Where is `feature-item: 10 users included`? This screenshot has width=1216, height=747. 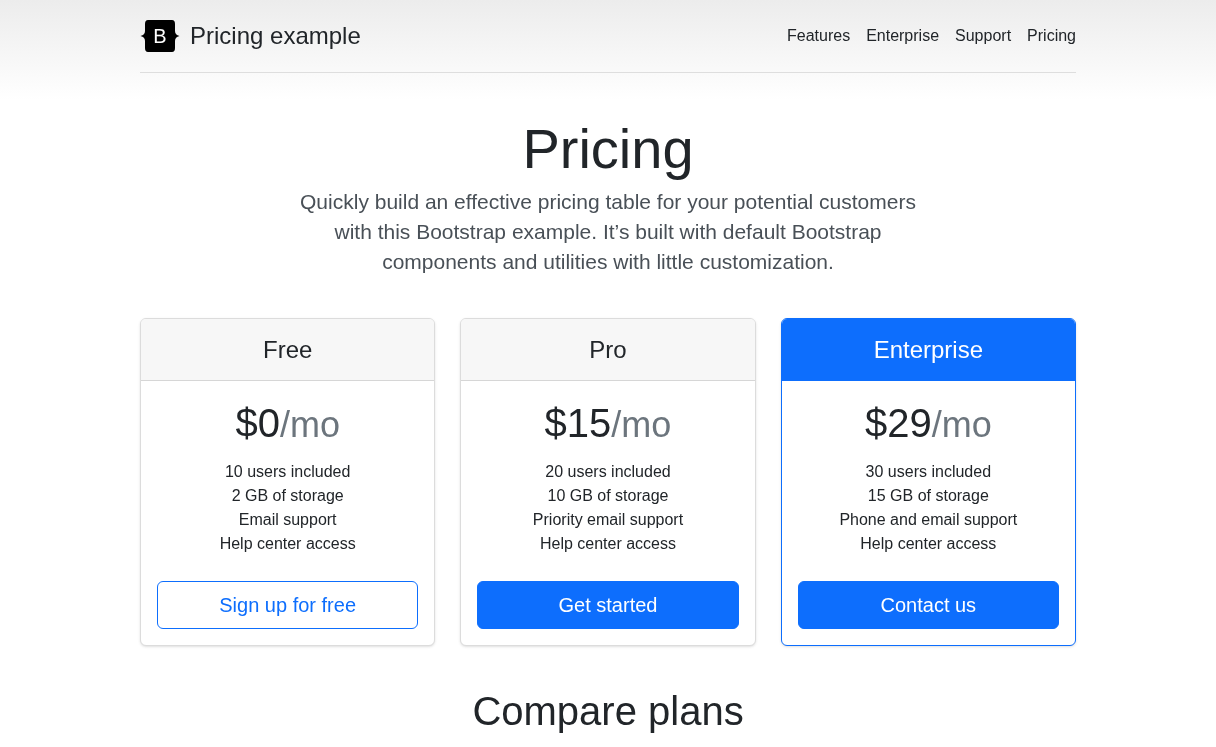
feature-item: 10 users included is located at coordinates (287, 472).